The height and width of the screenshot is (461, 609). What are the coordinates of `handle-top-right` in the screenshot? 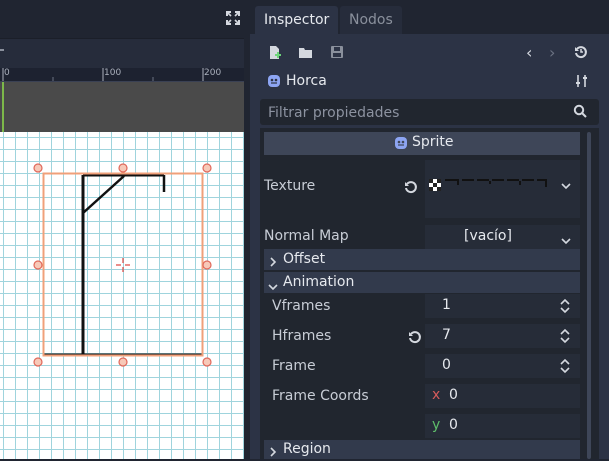 It's located at (207, 168).